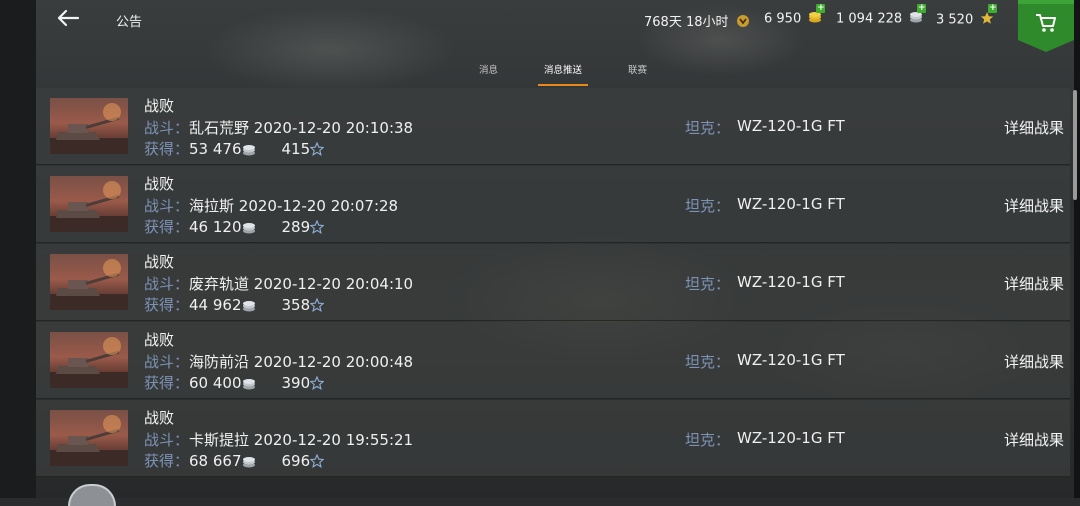 The height and width of the screenshot is (506, 1080). Describe the element at coordinates (301, 362) in the screenshot. I see `battle-map-time: 海防前沿 2020-12-20 20:00:48` at that location.